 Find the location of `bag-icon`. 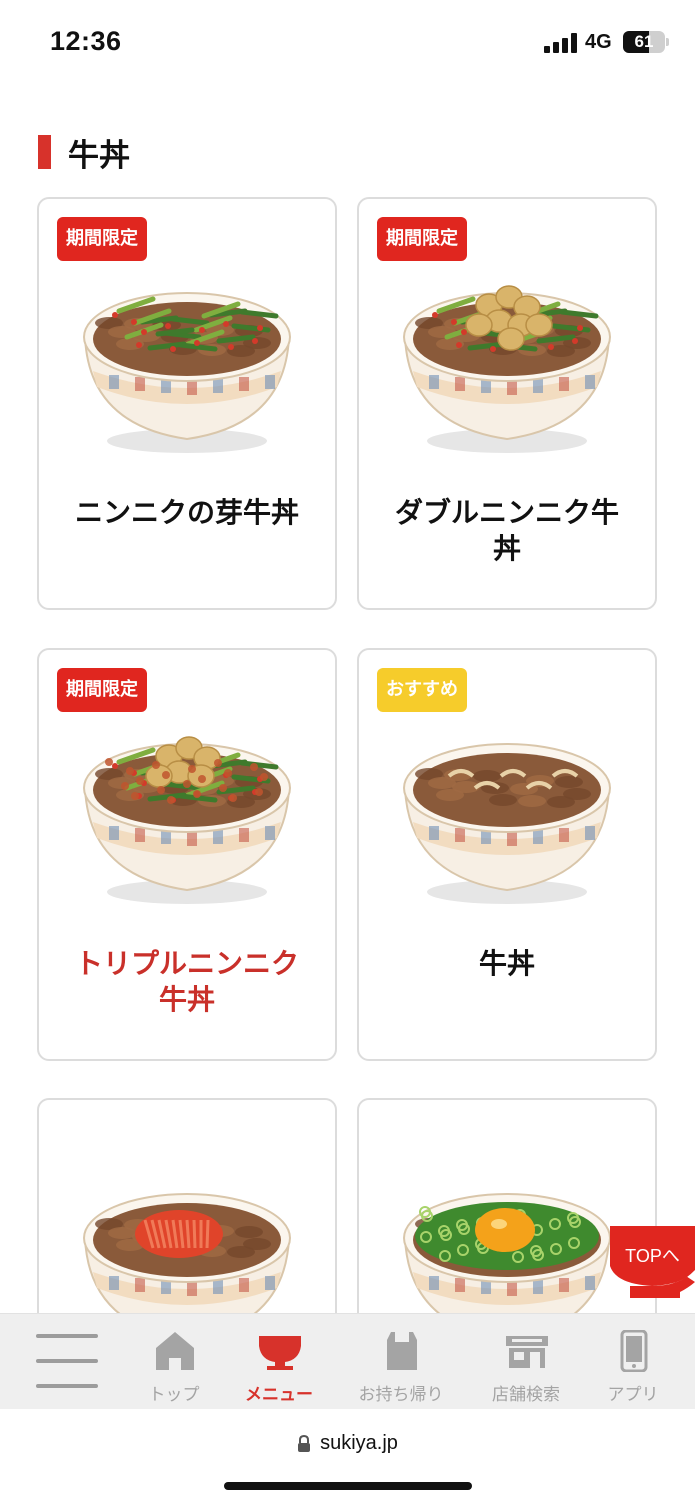

bag-icon is located at coordinates (402, 1351).